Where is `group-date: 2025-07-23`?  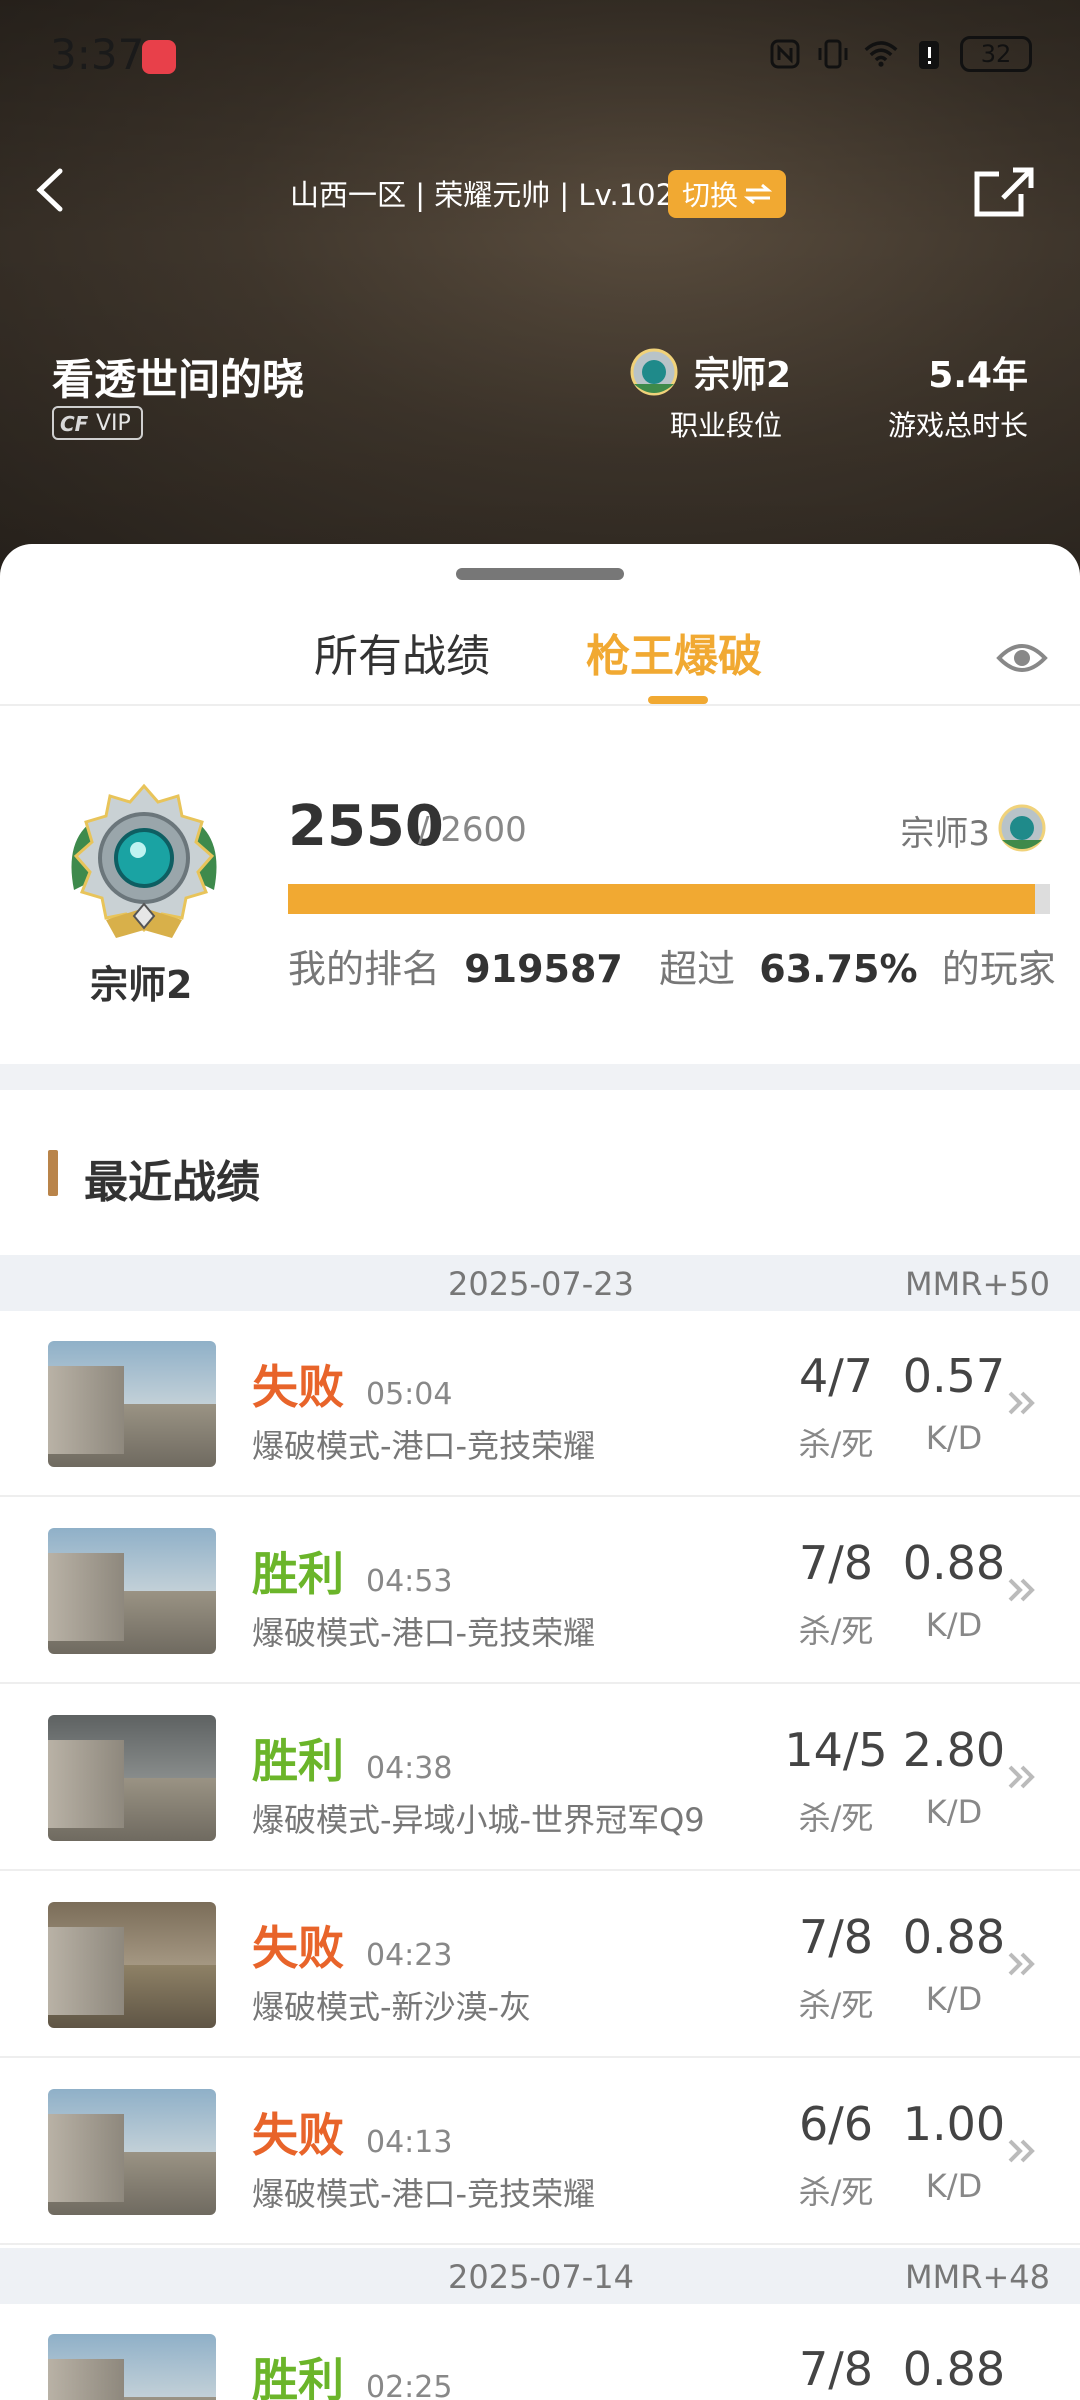
group-date: 2025-07-23 is located at coordinates (541, 1284).